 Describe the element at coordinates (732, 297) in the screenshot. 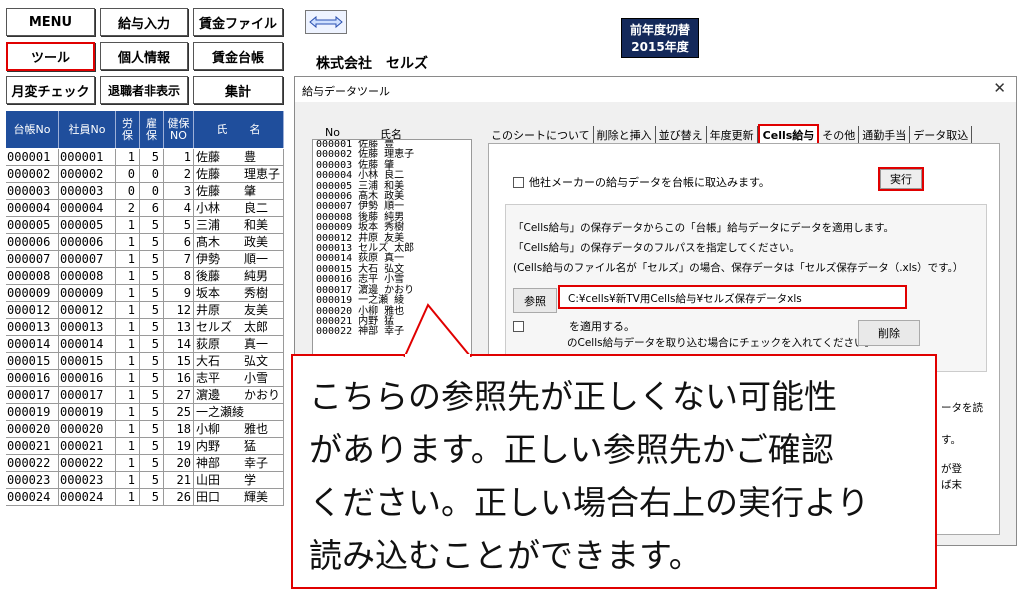

I see `path-input: C:¥cells¥新TV用Cells給与¥セルズ保存データxls` at that location.